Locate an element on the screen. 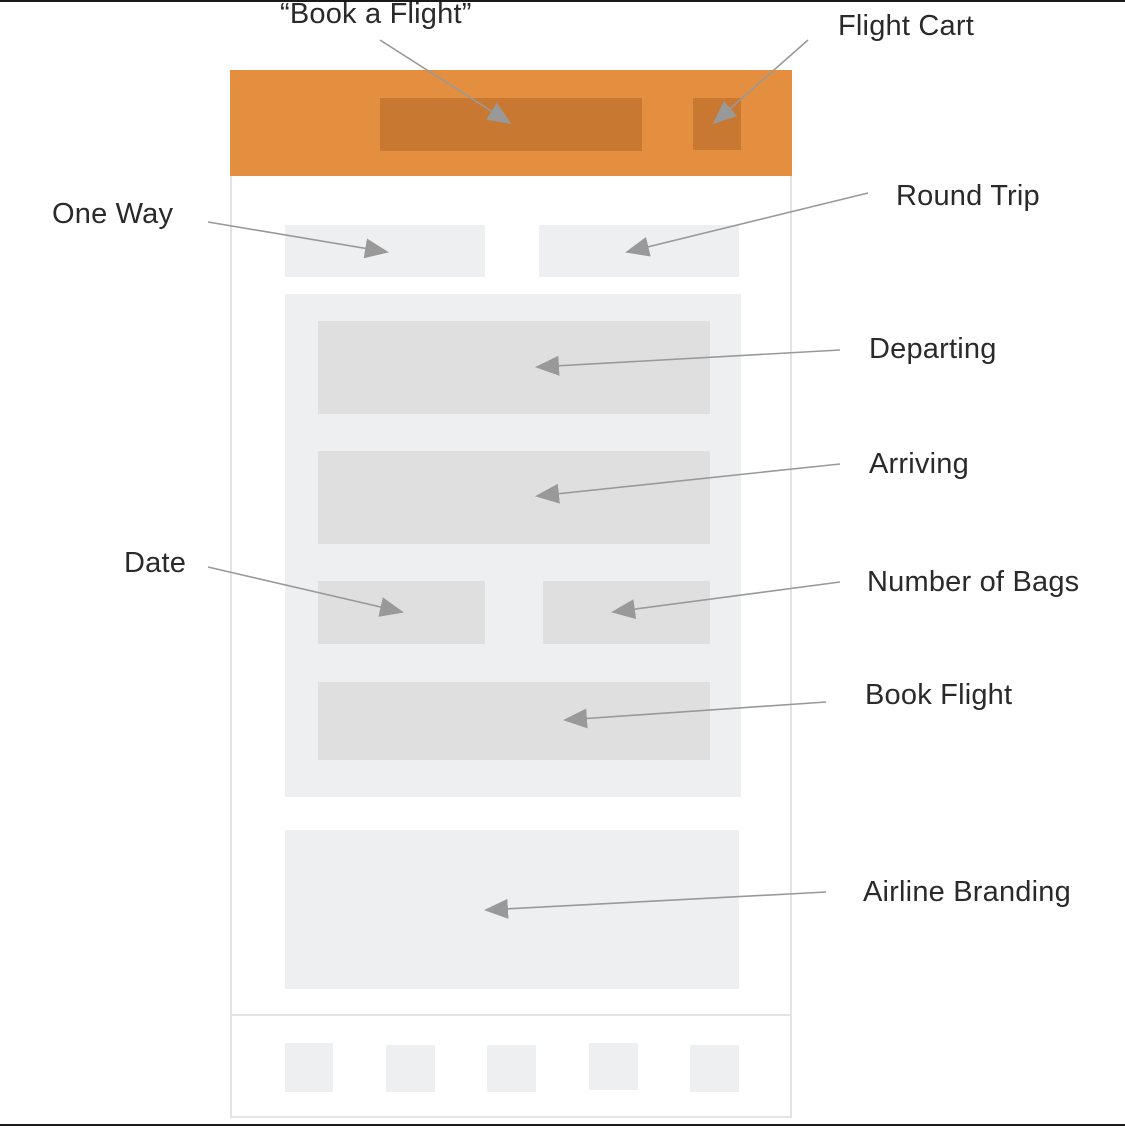  label-date: Date is located at coordinates (155, 563).